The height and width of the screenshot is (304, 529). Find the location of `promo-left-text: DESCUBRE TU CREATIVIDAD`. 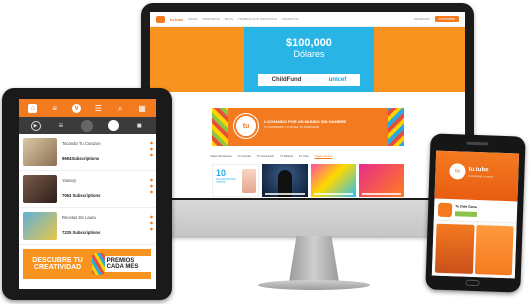

promo-left-text: DESCUBRE TU CREATIVIDAD is located at coordinates (57, 264).